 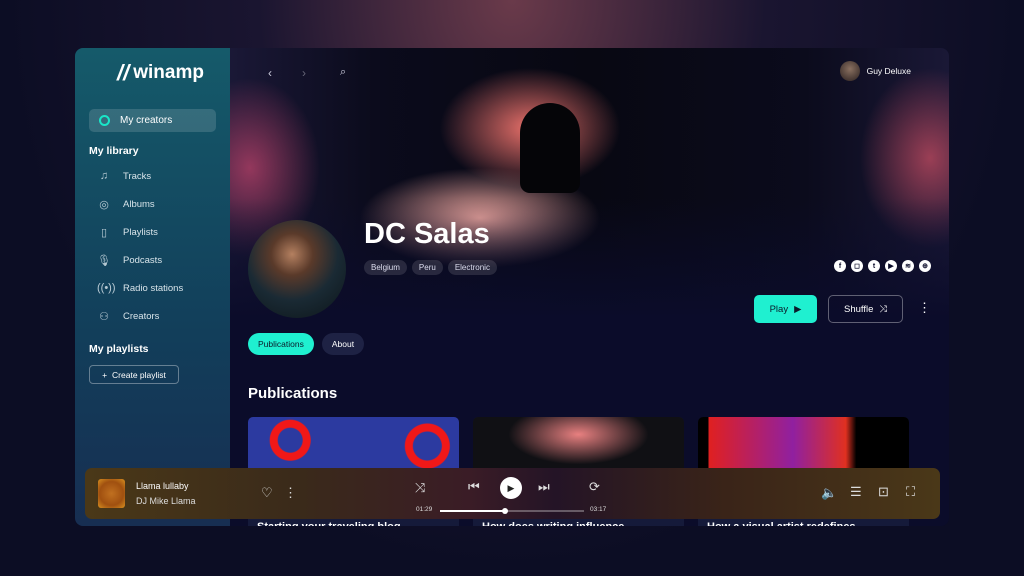 I want to click on banner-silhouette, so click(x=550, y=148).